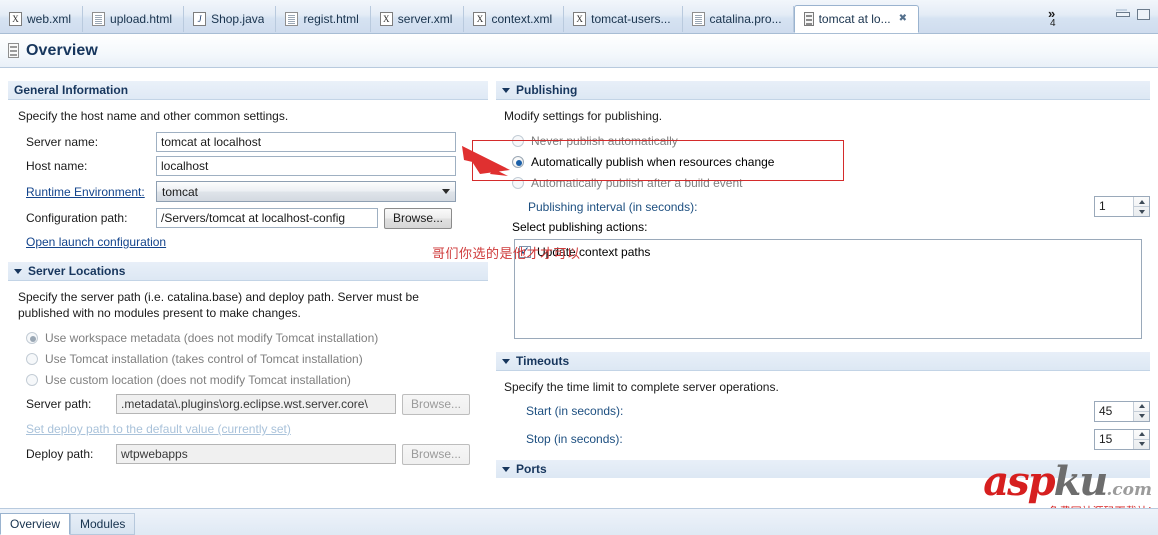  What do you see at coordinates (141, 19) in the screenshot?
I see `tab-label: upload.html` at bounding box center [141, 19].